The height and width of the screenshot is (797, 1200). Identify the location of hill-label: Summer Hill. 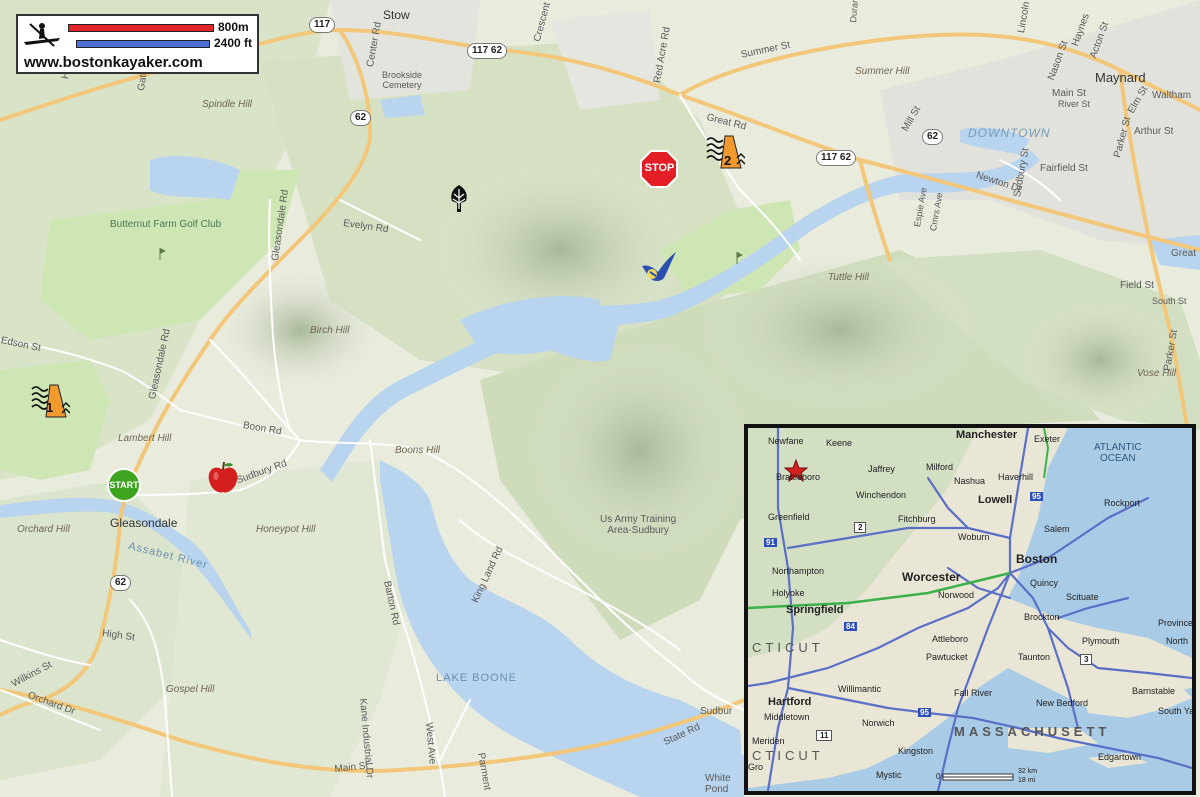
(882, 71).